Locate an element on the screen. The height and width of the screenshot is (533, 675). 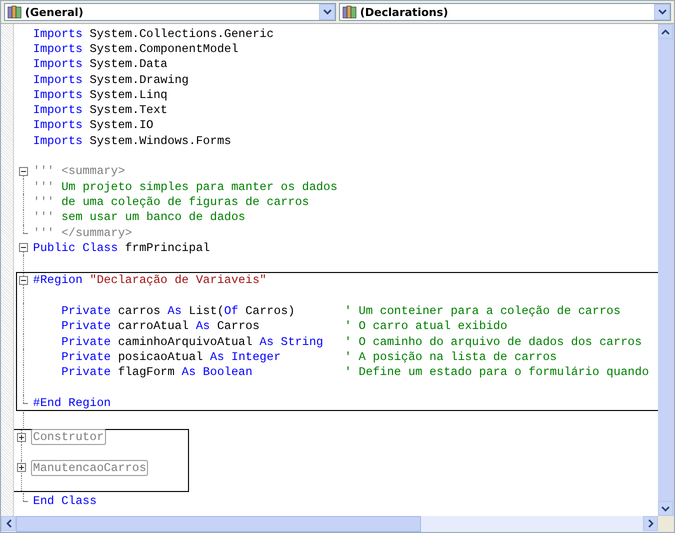
scroll-left-button is located at coordinates (8, 523).